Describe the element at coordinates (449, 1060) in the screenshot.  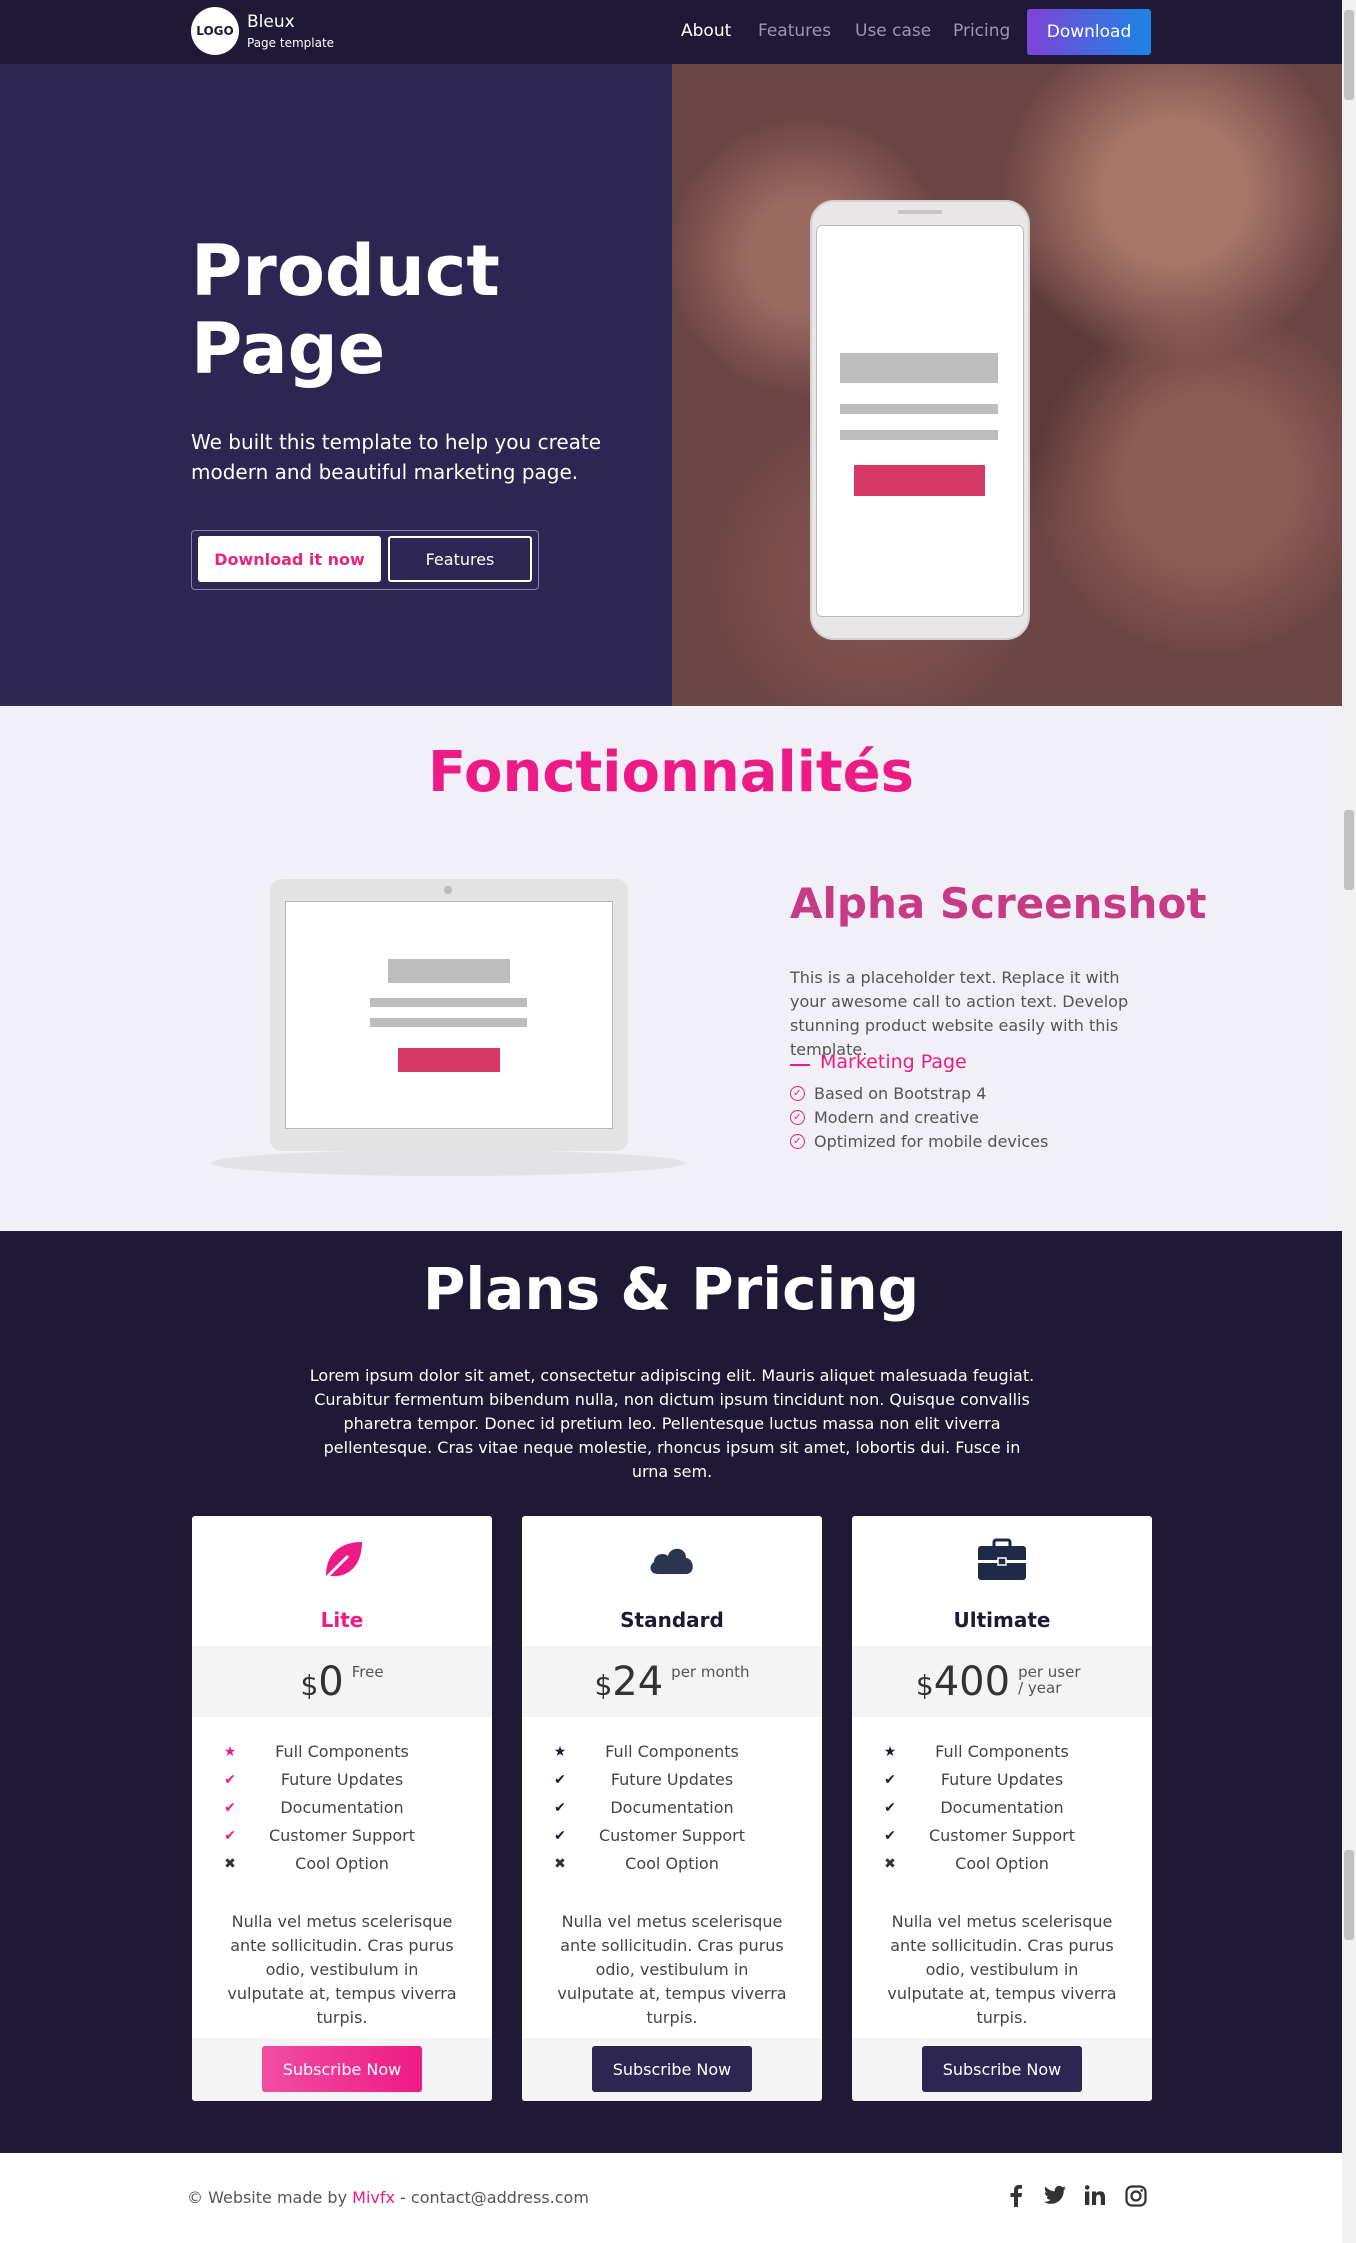
I see `laptop-placeholder-button` at that location.